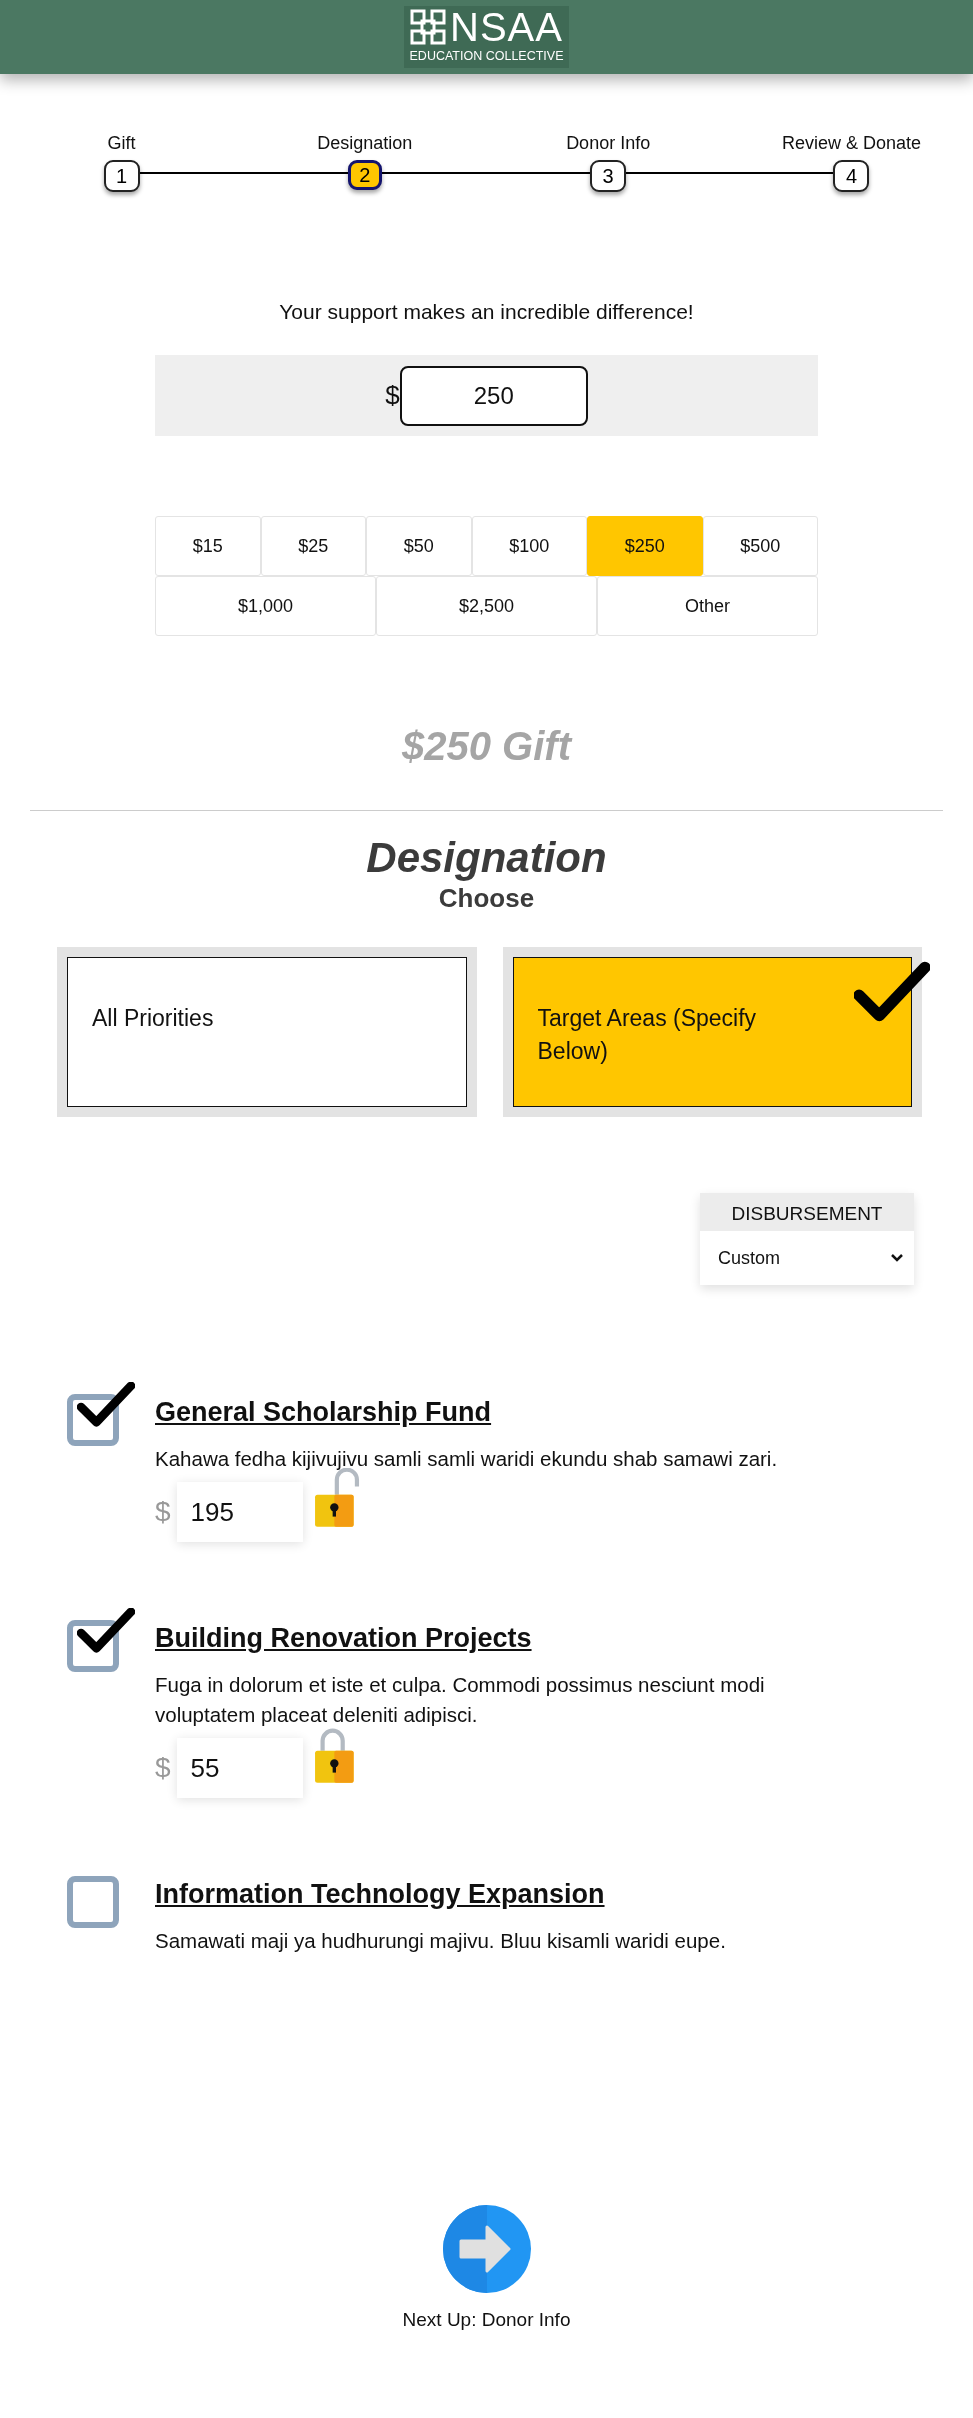 Image resolution: width=973 pixels, height=2418 pixels. What do you see at coordinates (121, 176) in the screenshot?
I see `step-number: 1` at bounding box center [121, 176].